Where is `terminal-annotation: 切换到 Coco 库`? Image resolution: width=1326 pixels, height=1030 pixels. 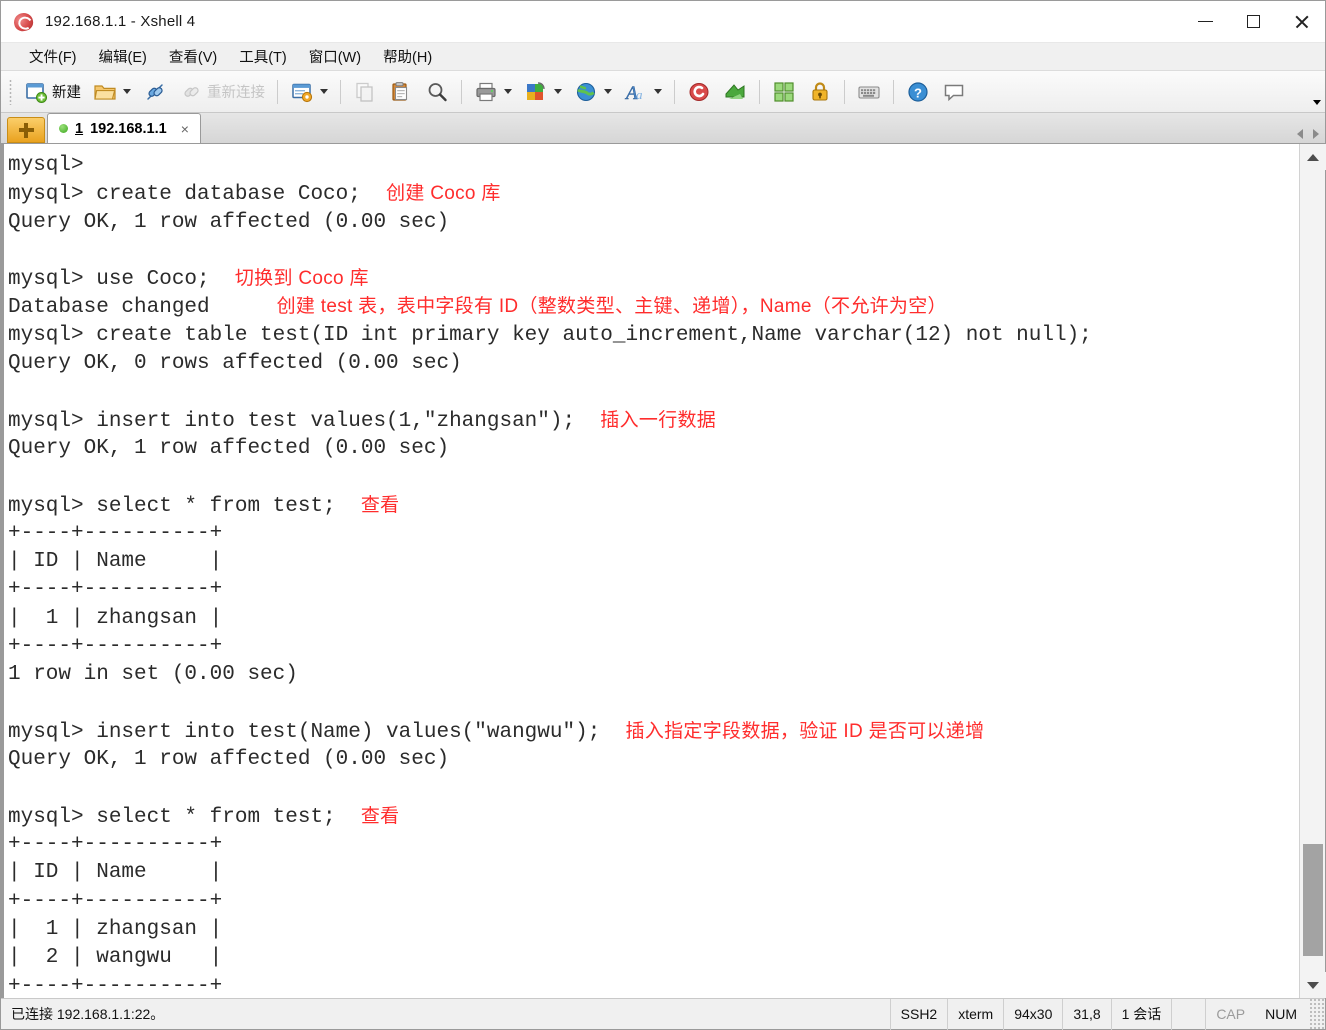 terminal-annotation: 切换到 Coco 库 is located at coordinates (301, 279).